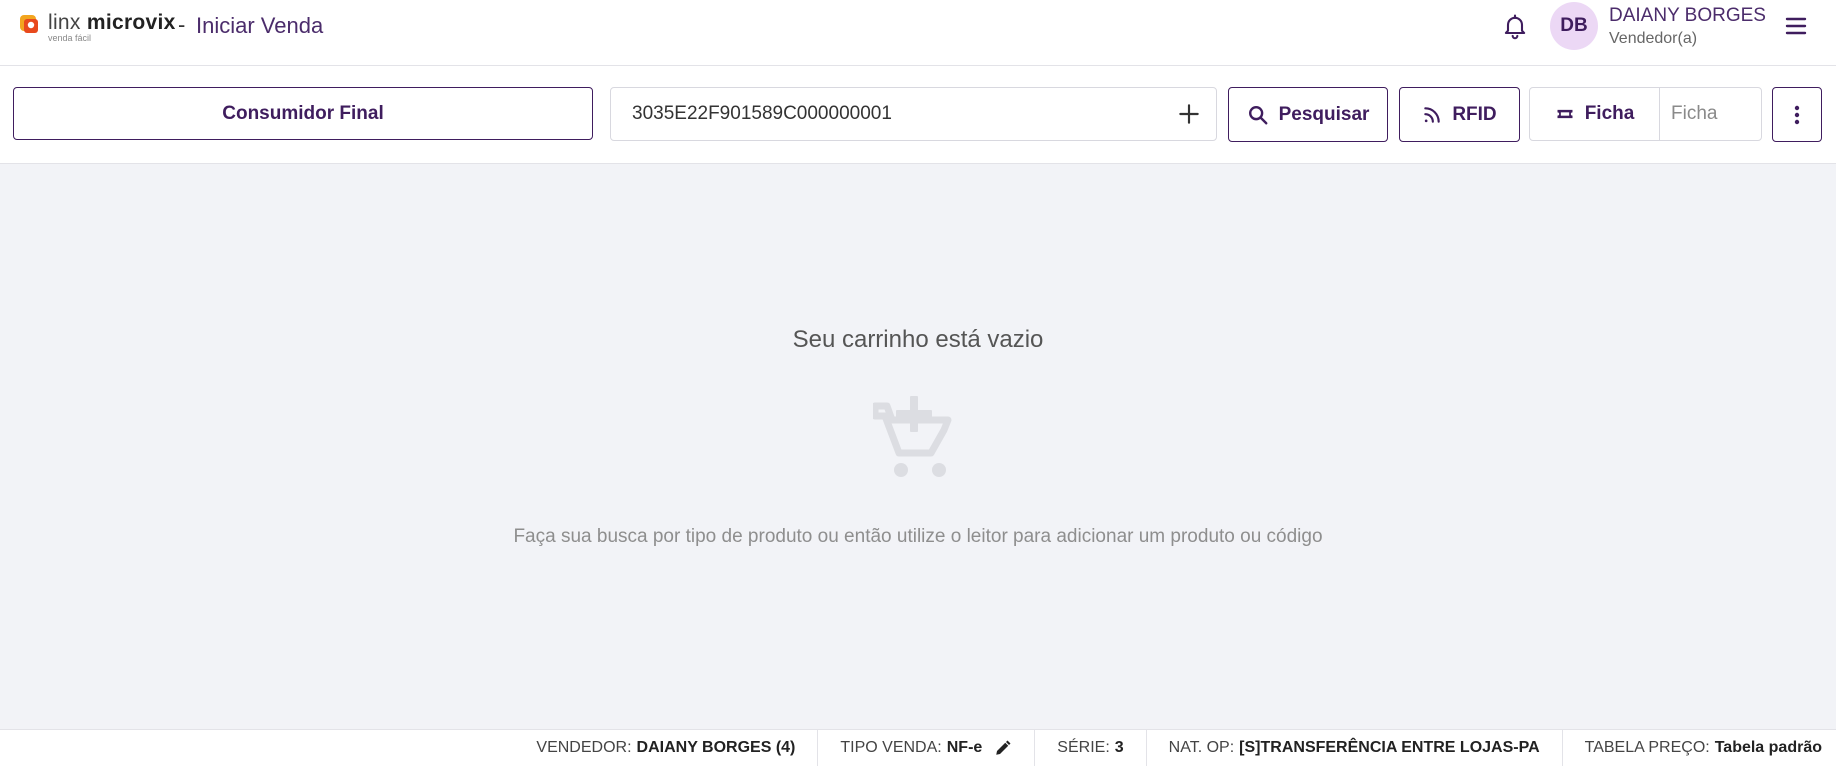 This screenshot has height=766, width=1836. What do you see at coordinates (1003, 748) in the screenshot?
I see `edit-pencil-icon` at bounding box center [1003, 748].